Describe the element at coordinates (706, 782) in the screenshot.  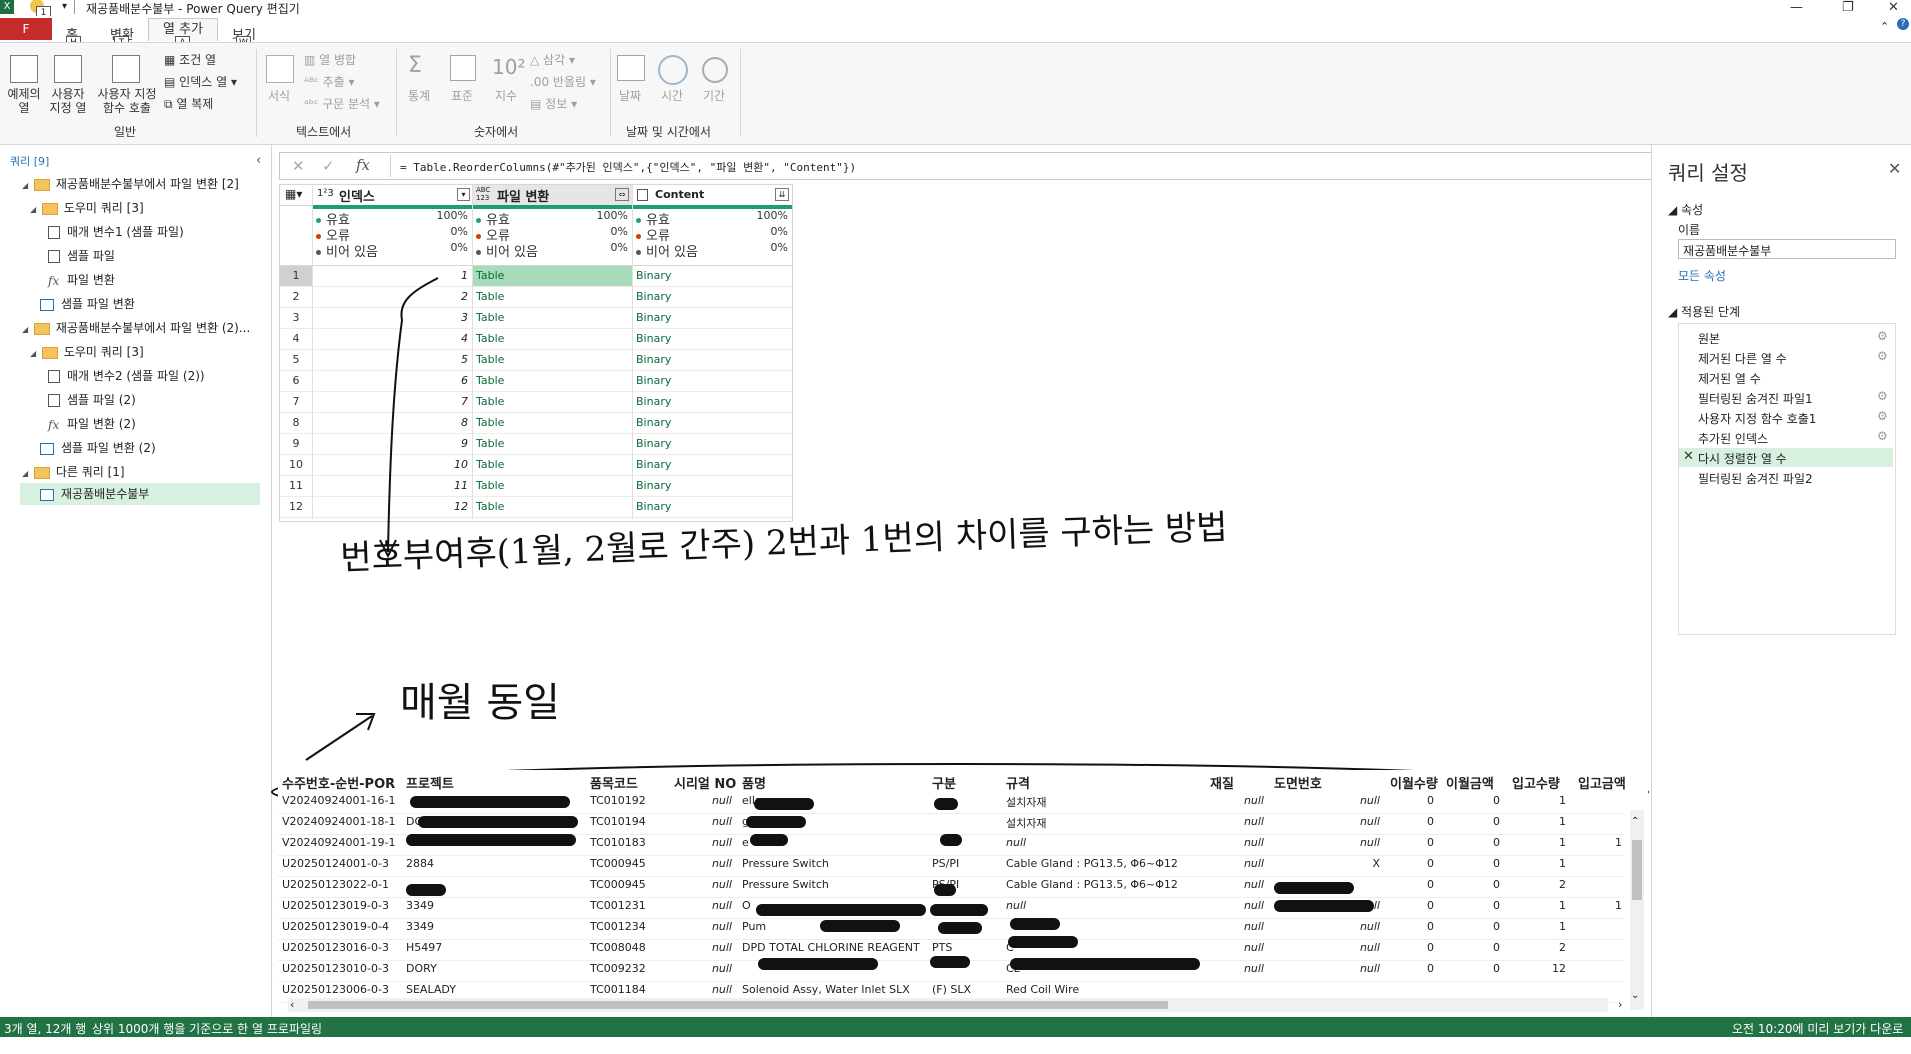
I see `sheet-header: 시리얼 NO` at that location.